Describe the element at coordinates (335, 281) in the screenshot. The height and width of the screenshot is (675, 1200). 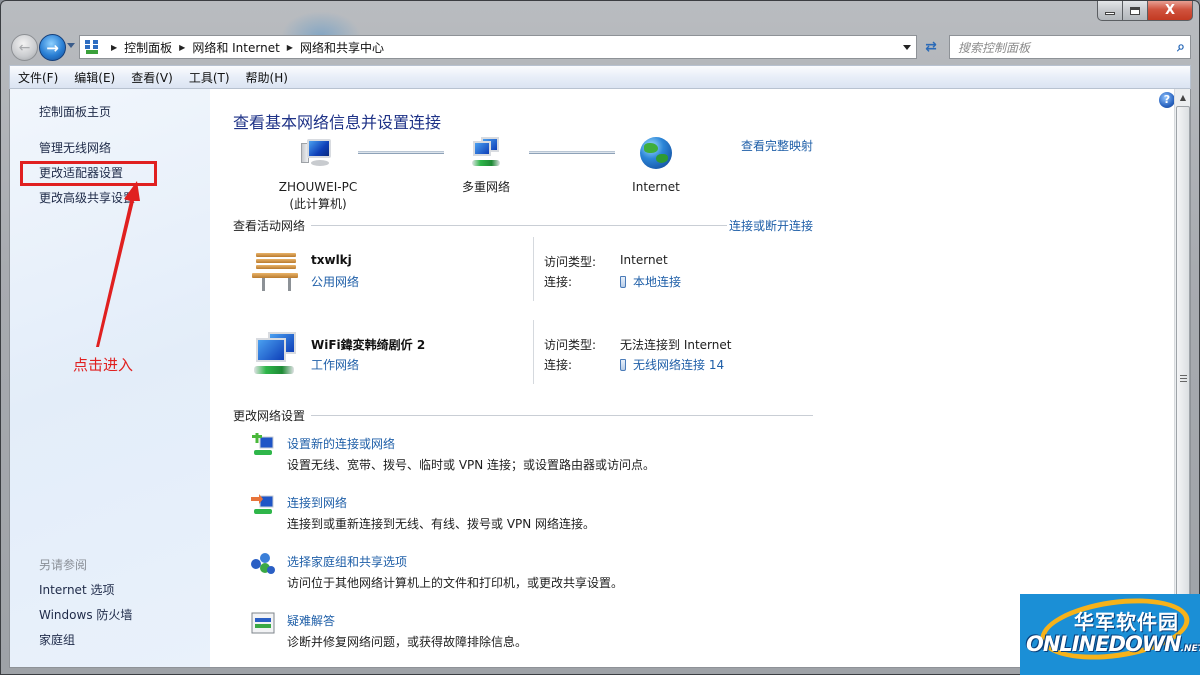
I see `network-type-link: 公用网络` at that location.